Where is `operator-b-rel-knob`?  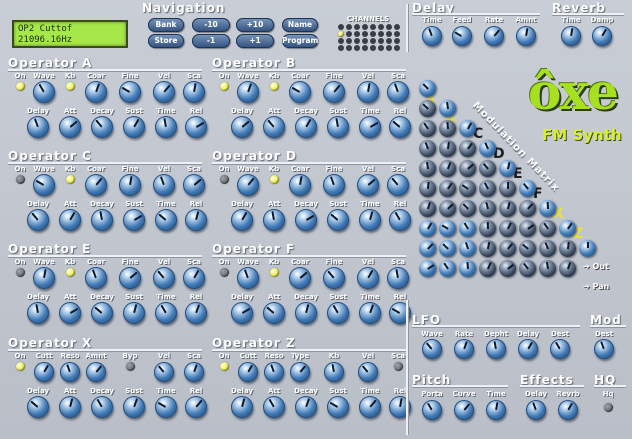 operator-b-rel-knob is located at coordinates (400, 127).